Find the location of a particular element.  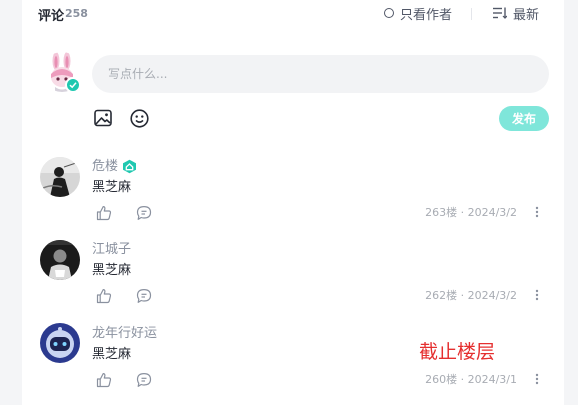

floor-number: 263楼 is located at coordinates (441, 212).